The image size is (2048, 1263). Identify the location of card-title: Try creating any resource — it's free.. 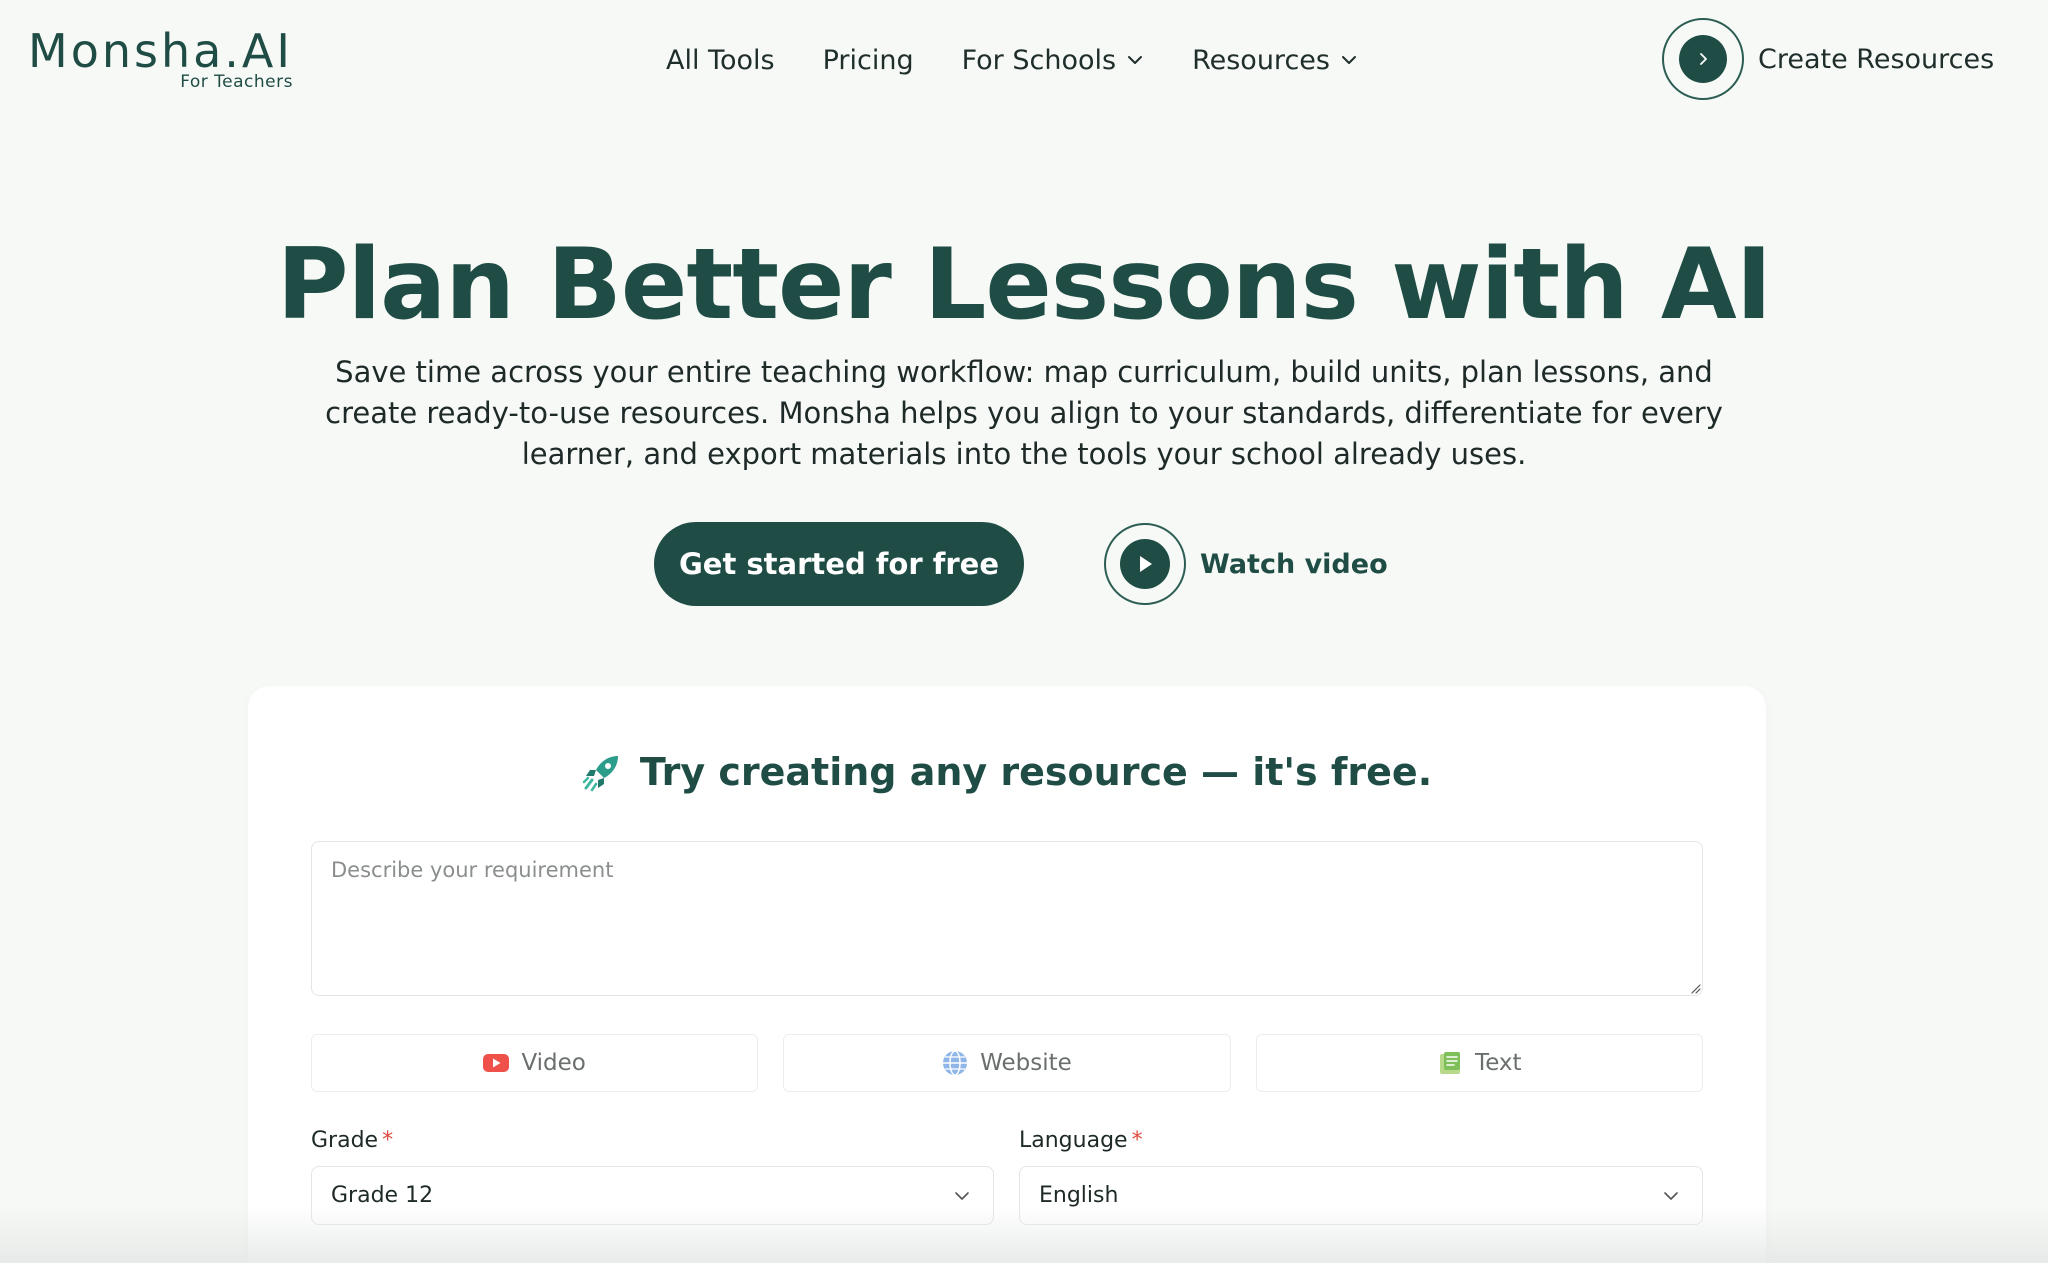
(1036, 772).